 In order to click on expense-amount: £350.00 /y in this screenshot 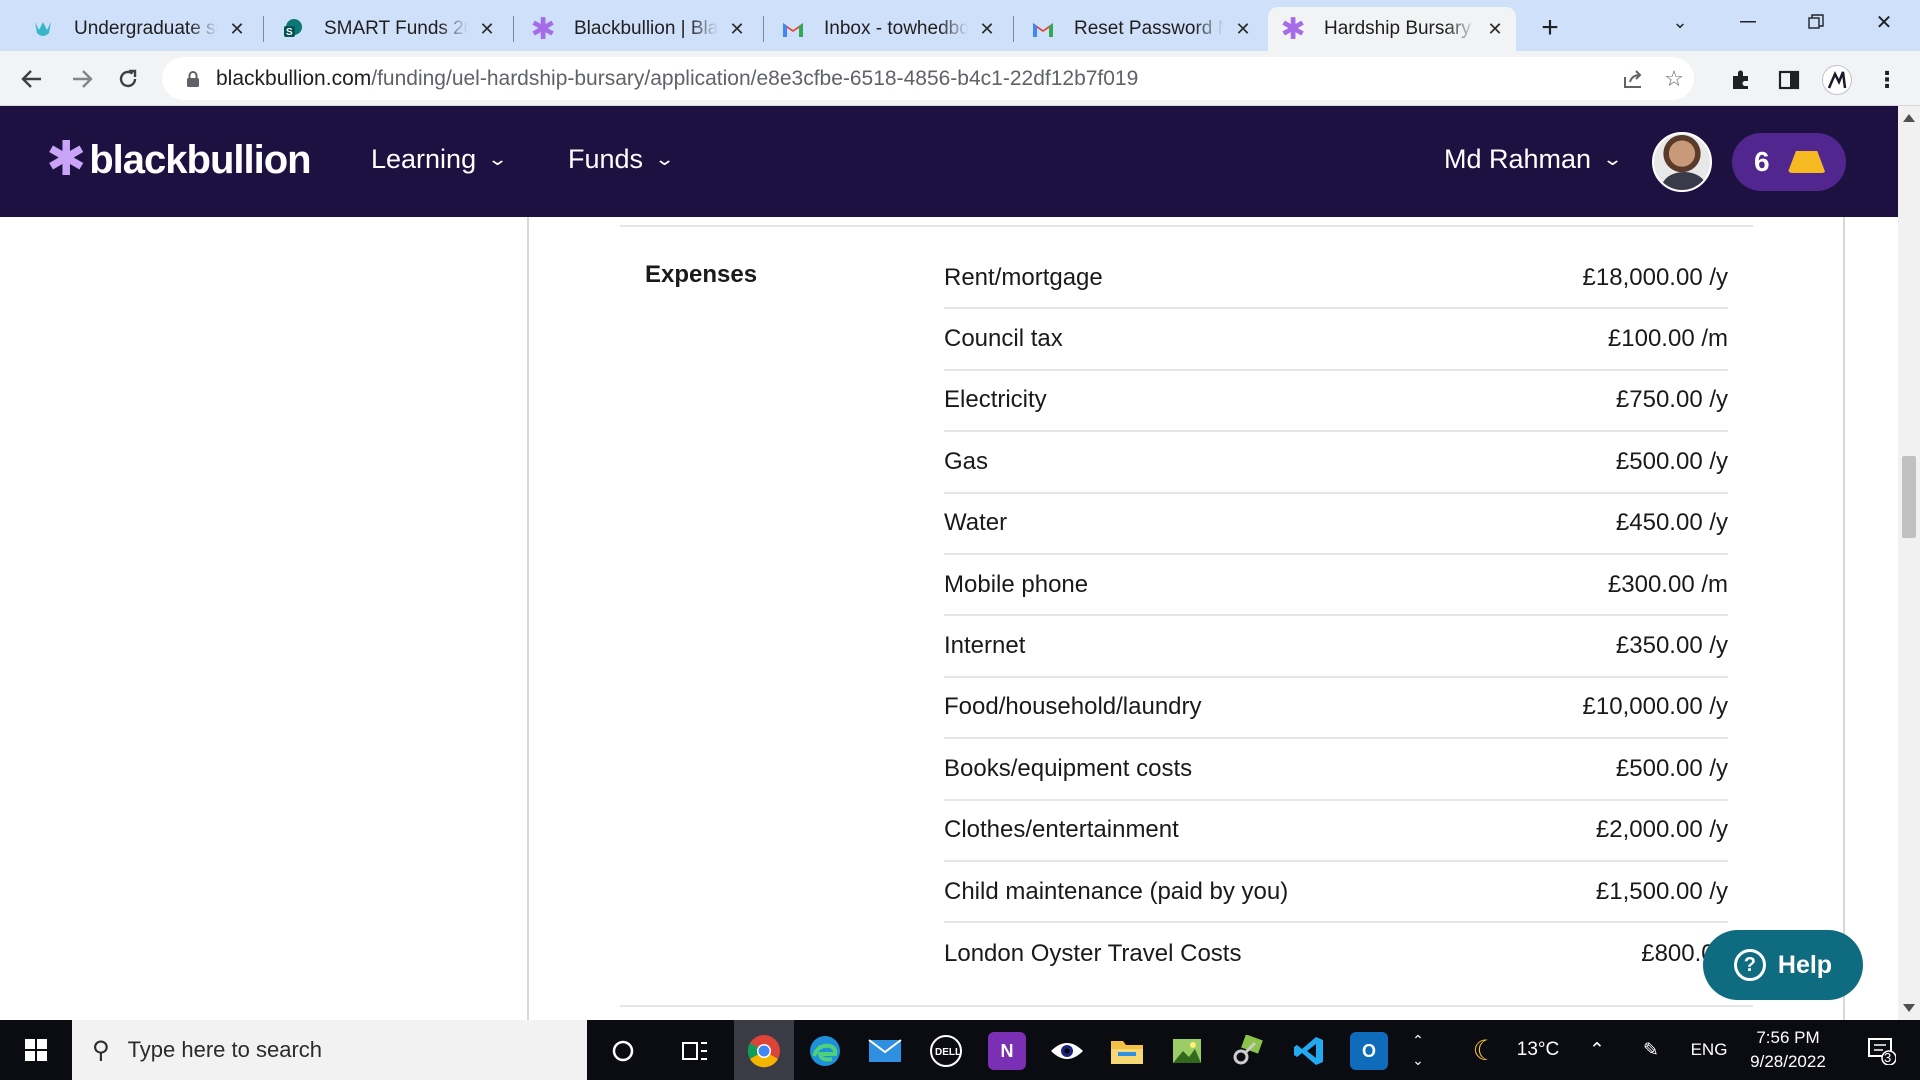, I will do `click(1671, 646)`.